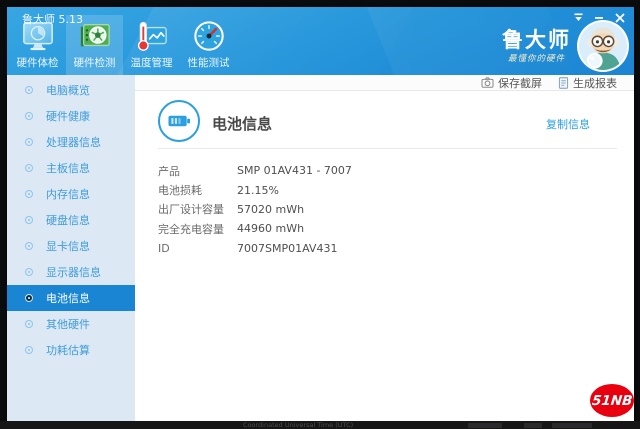  I want to click on taskbar-clock-text: Coordinated Universal Time (UTC), so click(298, 425).